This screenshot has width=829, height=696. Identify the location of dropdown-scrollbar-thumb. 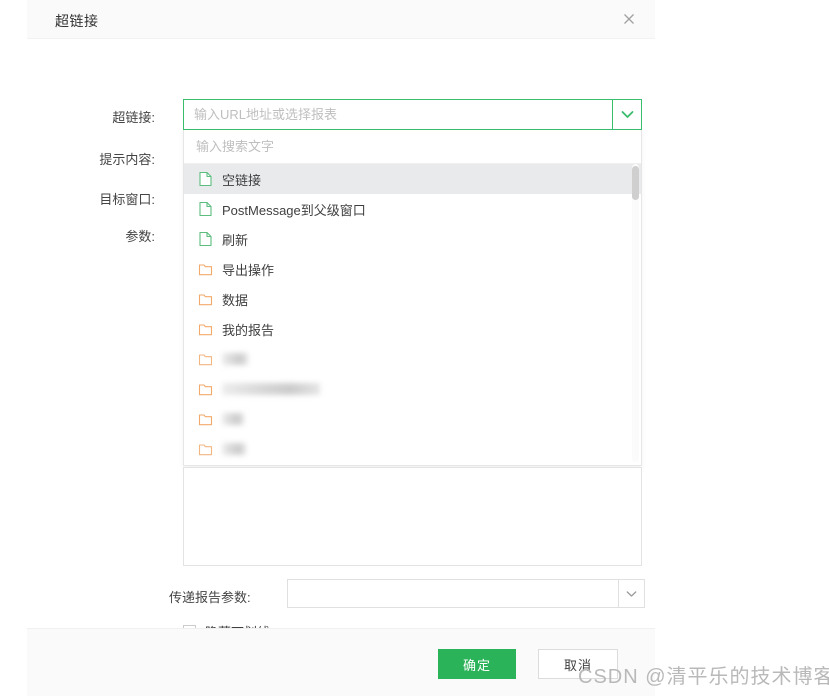
(635, 183).